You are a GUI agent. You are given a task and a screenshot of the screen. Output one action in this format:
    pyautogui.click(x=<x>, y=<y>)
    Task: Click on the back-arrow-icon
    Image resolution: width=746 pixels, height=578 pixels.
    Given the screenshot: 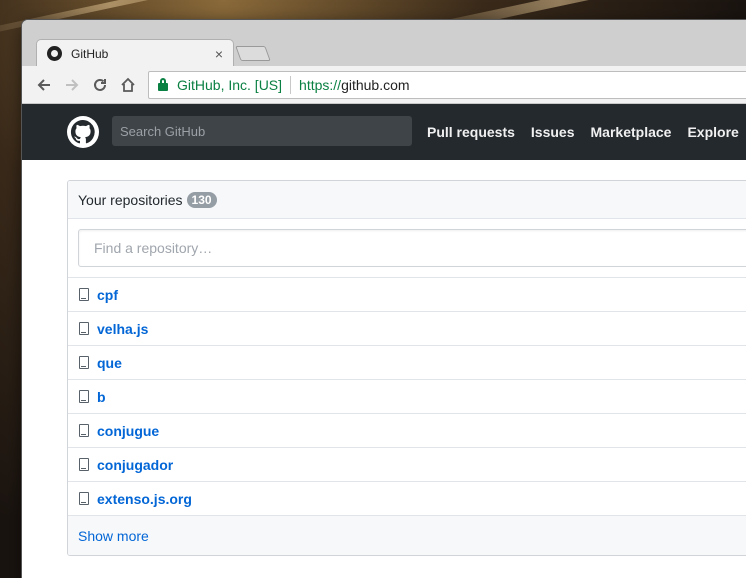 What is the action you would take?
    pyautogui.click(x=44, y=85)
    